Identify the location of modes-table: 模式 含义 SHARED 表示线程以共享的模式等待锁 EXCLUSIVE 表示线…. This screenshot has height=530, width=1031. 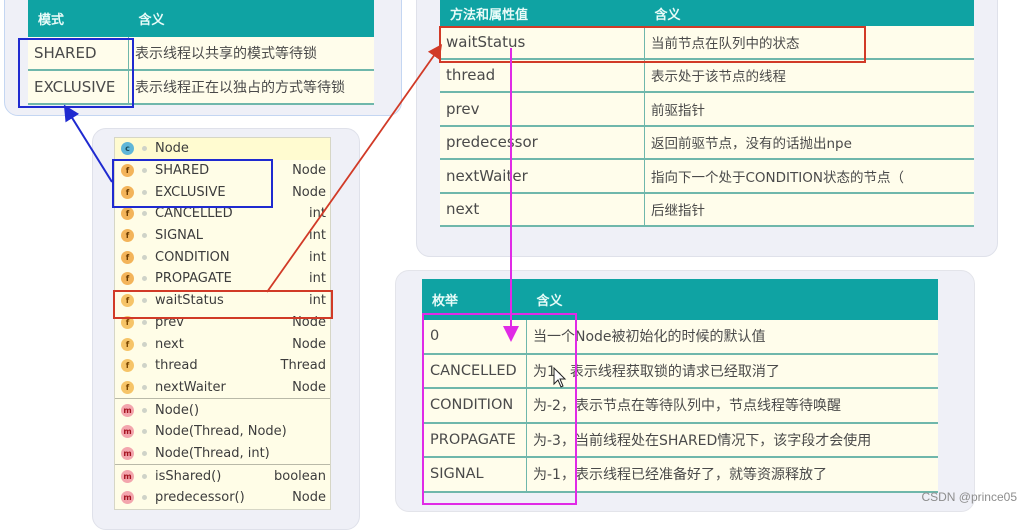
(201, 52).